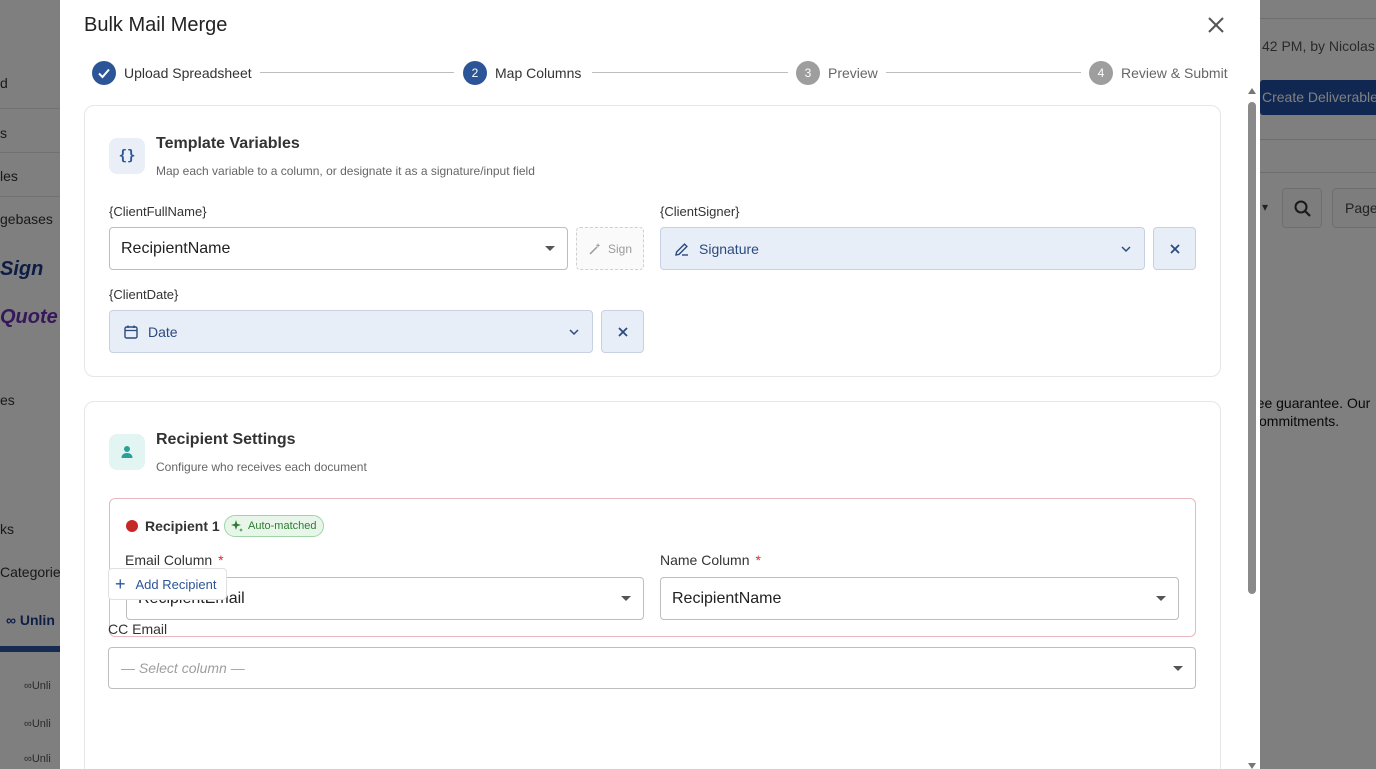  I want to click on select-placeholder: — Select column —, so click(183, 668).